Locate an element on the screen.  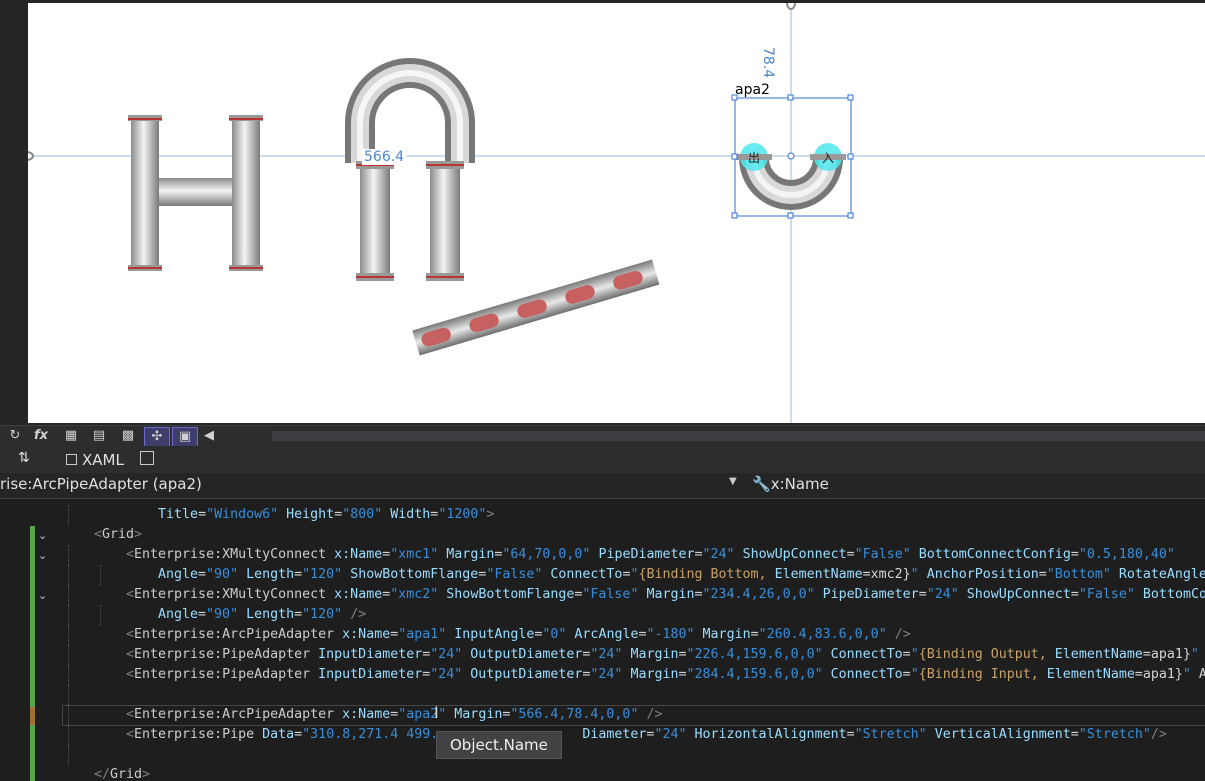
code-token: {Binding Bottom, is located at coordinates (706, 574).